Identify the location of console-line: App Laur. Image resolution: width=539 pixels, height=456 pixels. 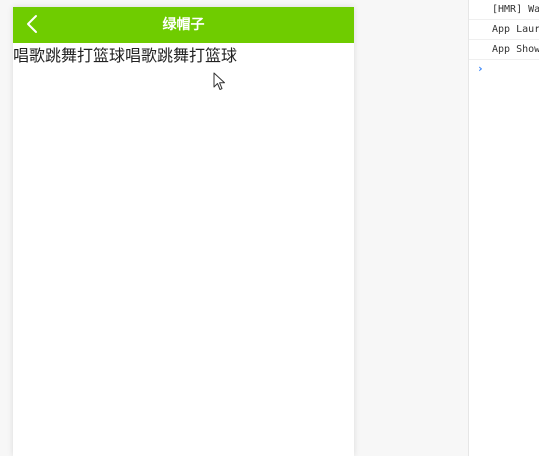
(504, 30).